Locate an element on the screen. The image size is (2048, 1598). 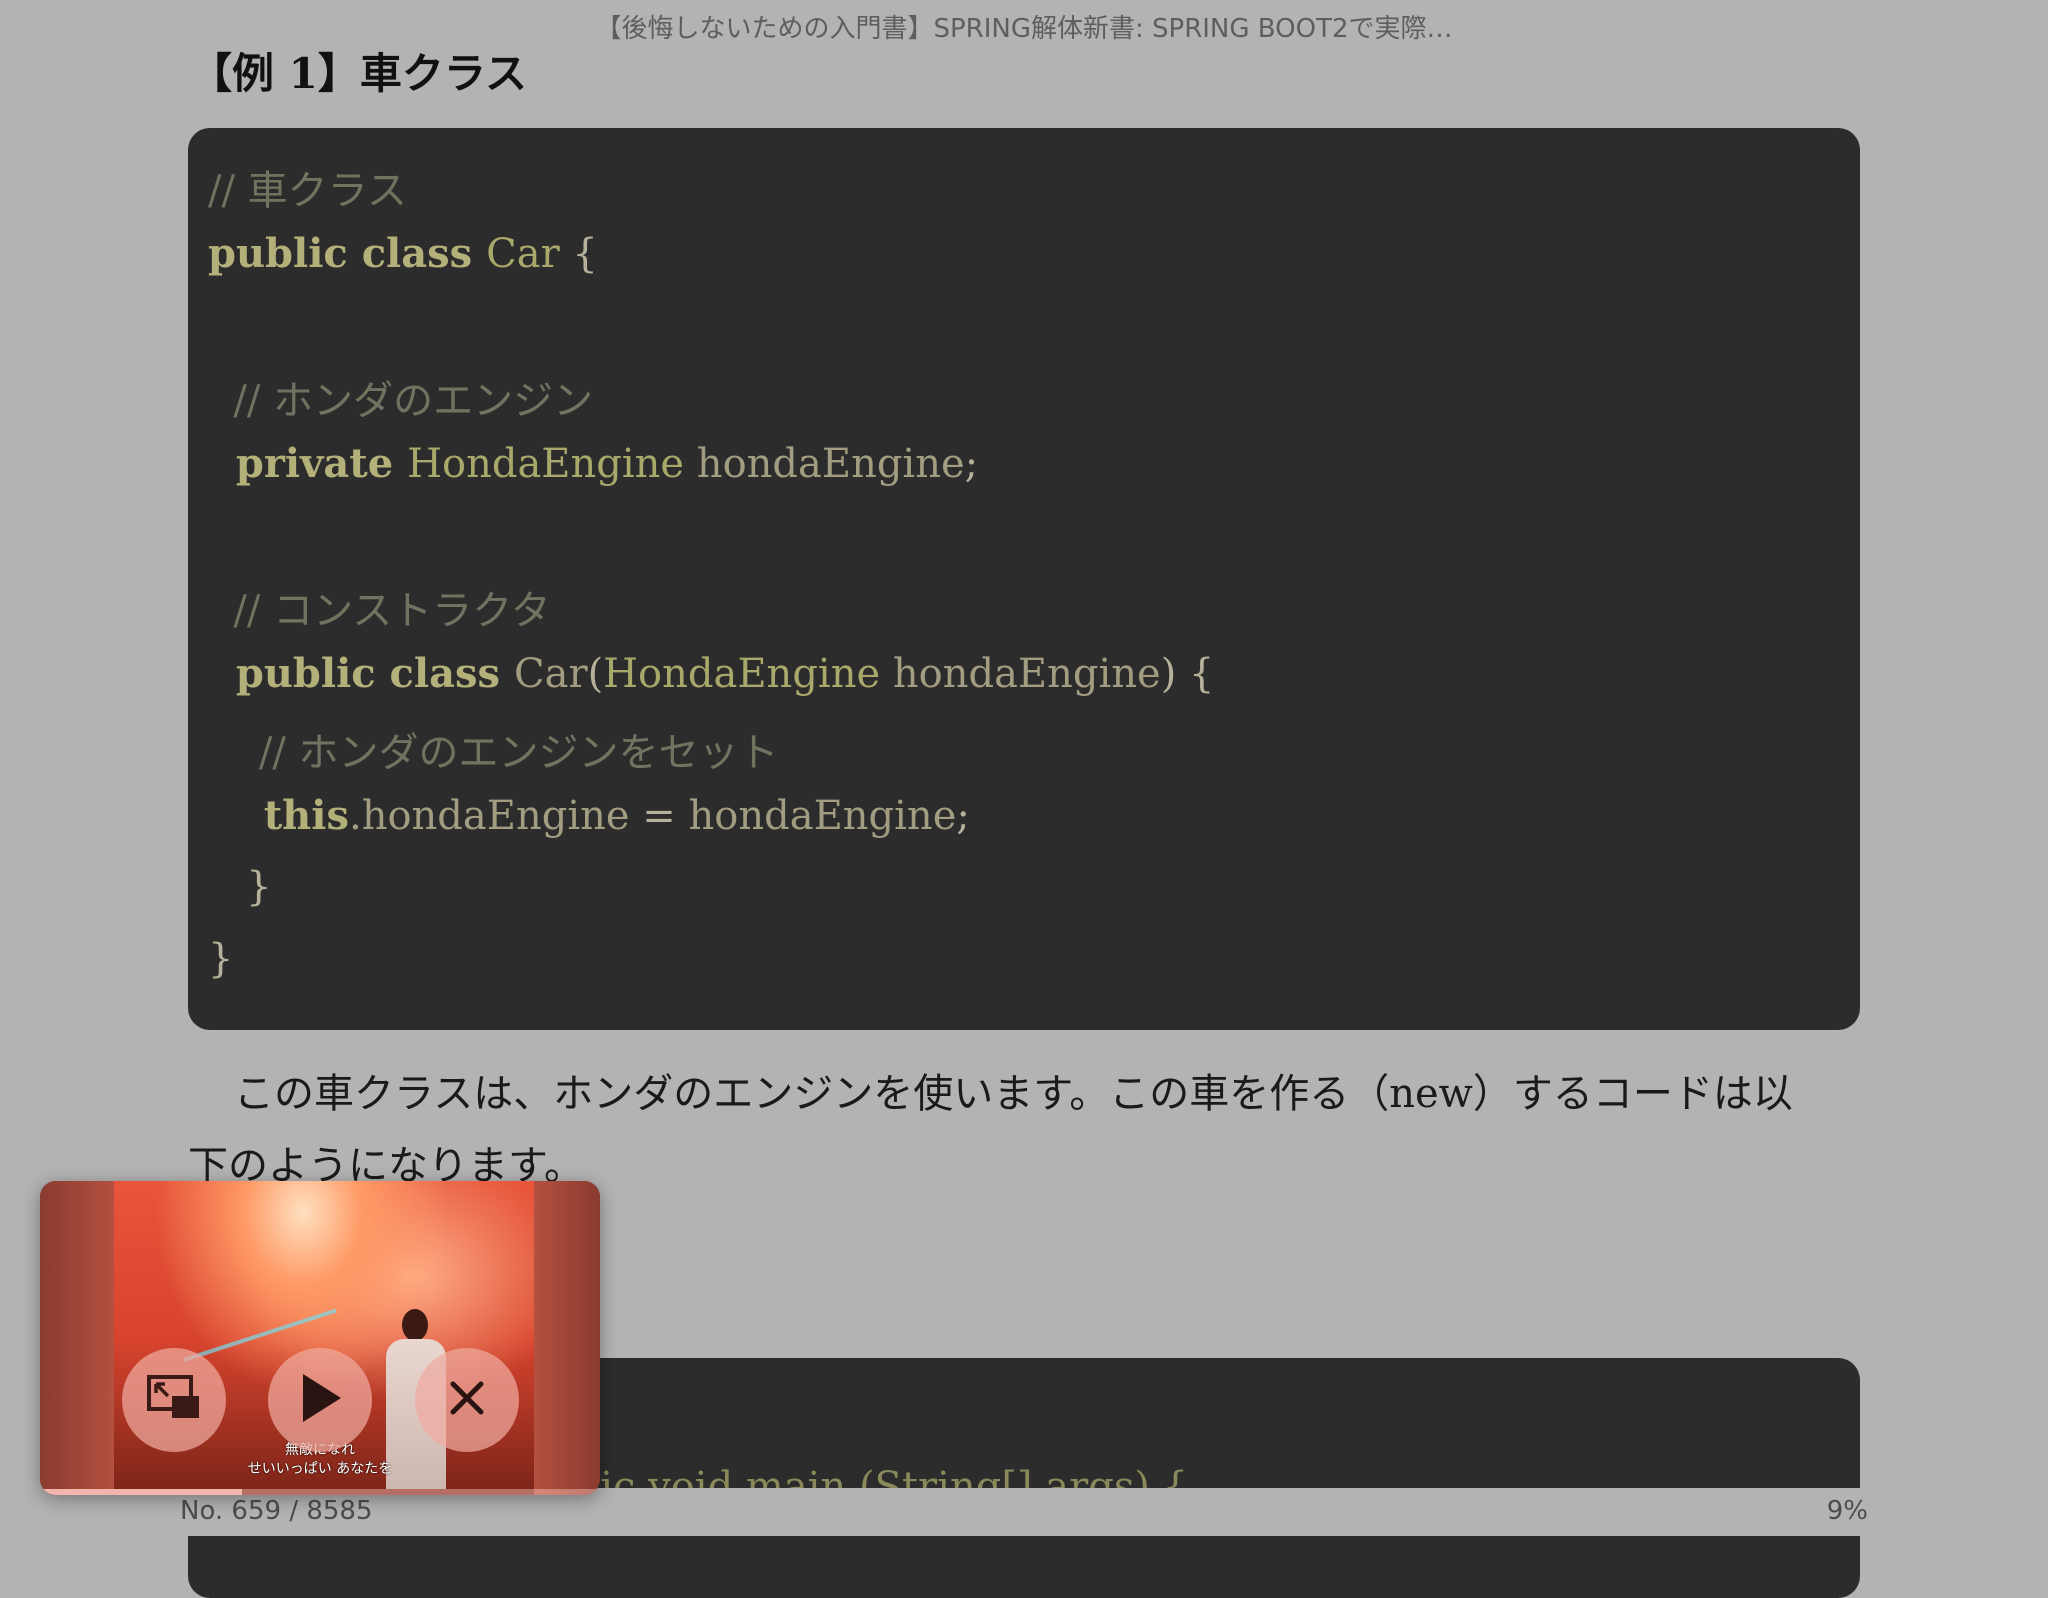
code-token: // ホンダのエンジンをセット is located at coordinates (493, 753).